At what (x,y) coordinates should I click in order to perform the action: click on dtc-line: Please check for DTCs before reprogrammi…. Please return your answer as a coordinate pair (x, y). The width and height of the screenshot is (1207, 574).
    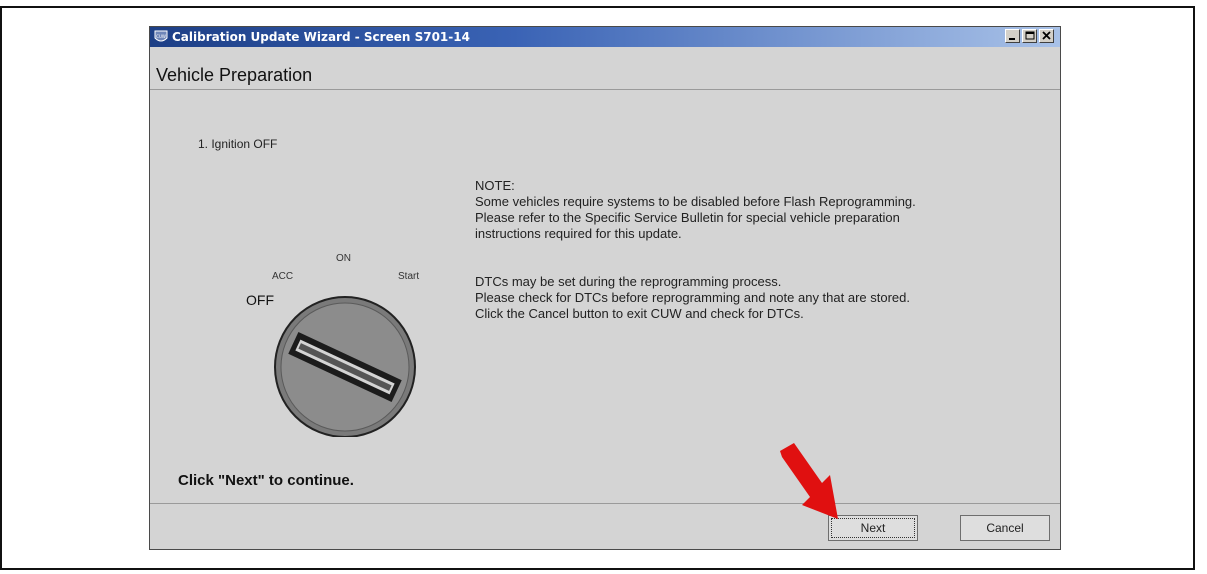
    Looking at the image, I should click on (692, 297).